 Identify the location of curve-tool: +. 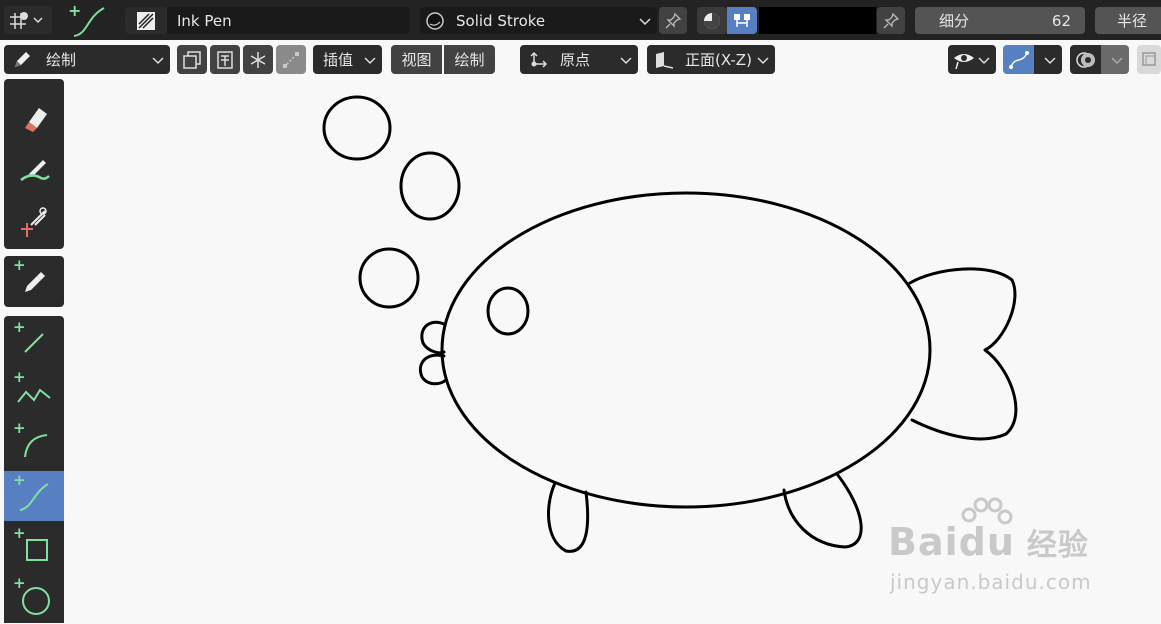
(34, 496).